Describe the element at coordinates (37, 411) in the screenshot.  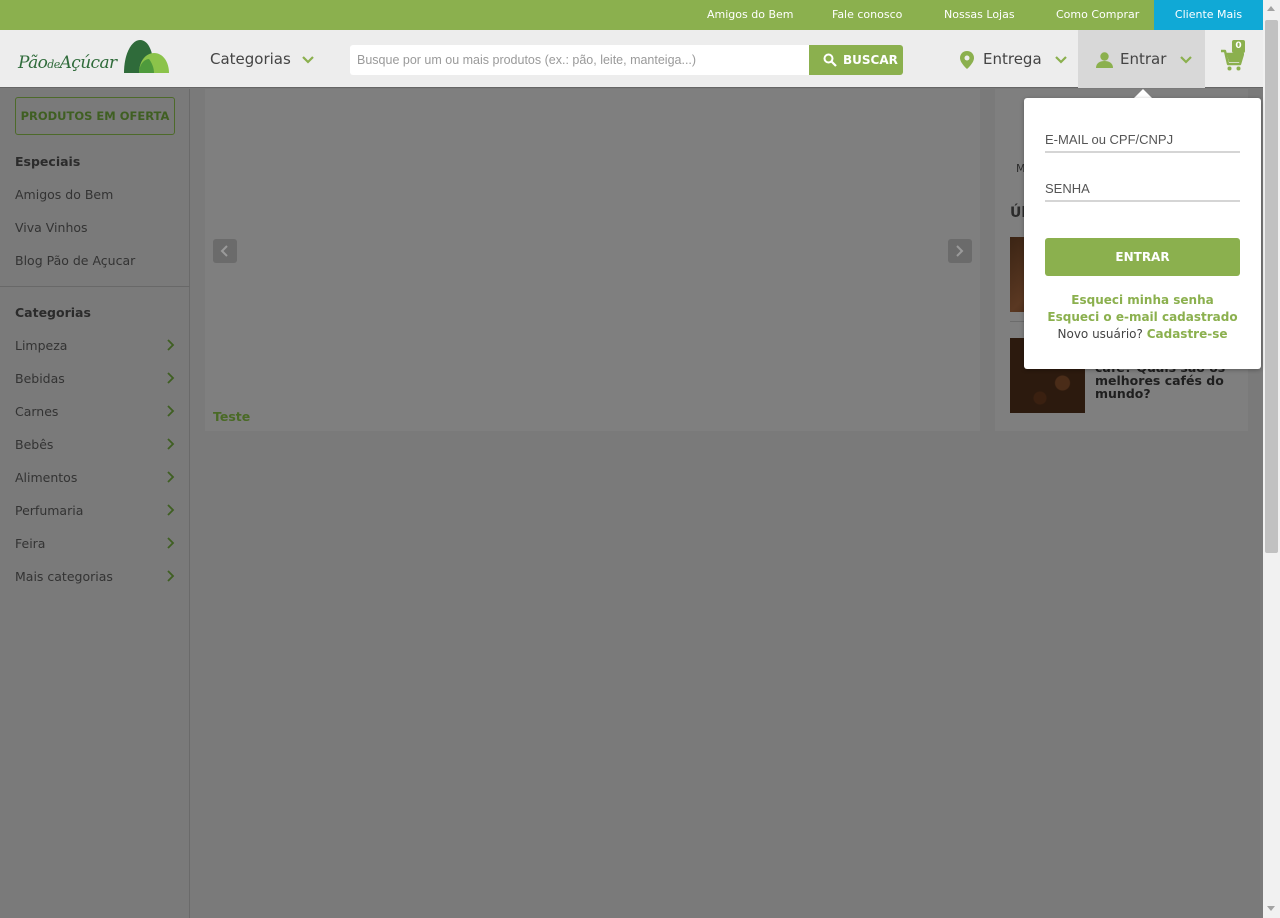
I see `sidebar-item-label: Carnes` at that location.